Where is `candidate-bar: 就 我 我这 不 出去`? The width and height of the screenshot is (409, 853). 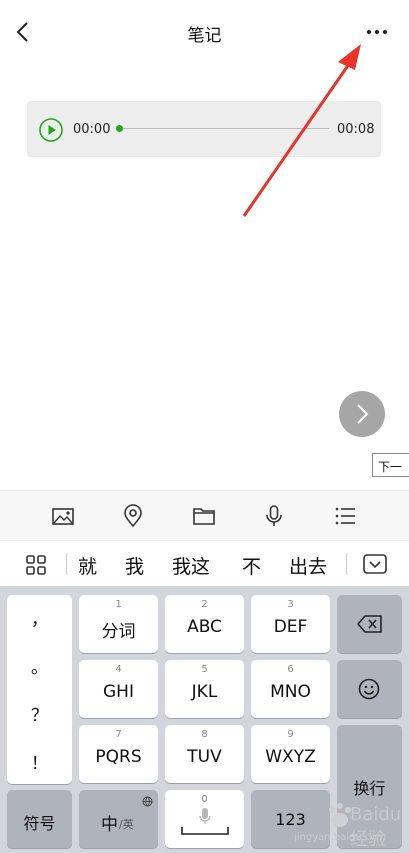
candidate-bar: 就 我 我这 不 出去 is located at coordinates (204, 563).